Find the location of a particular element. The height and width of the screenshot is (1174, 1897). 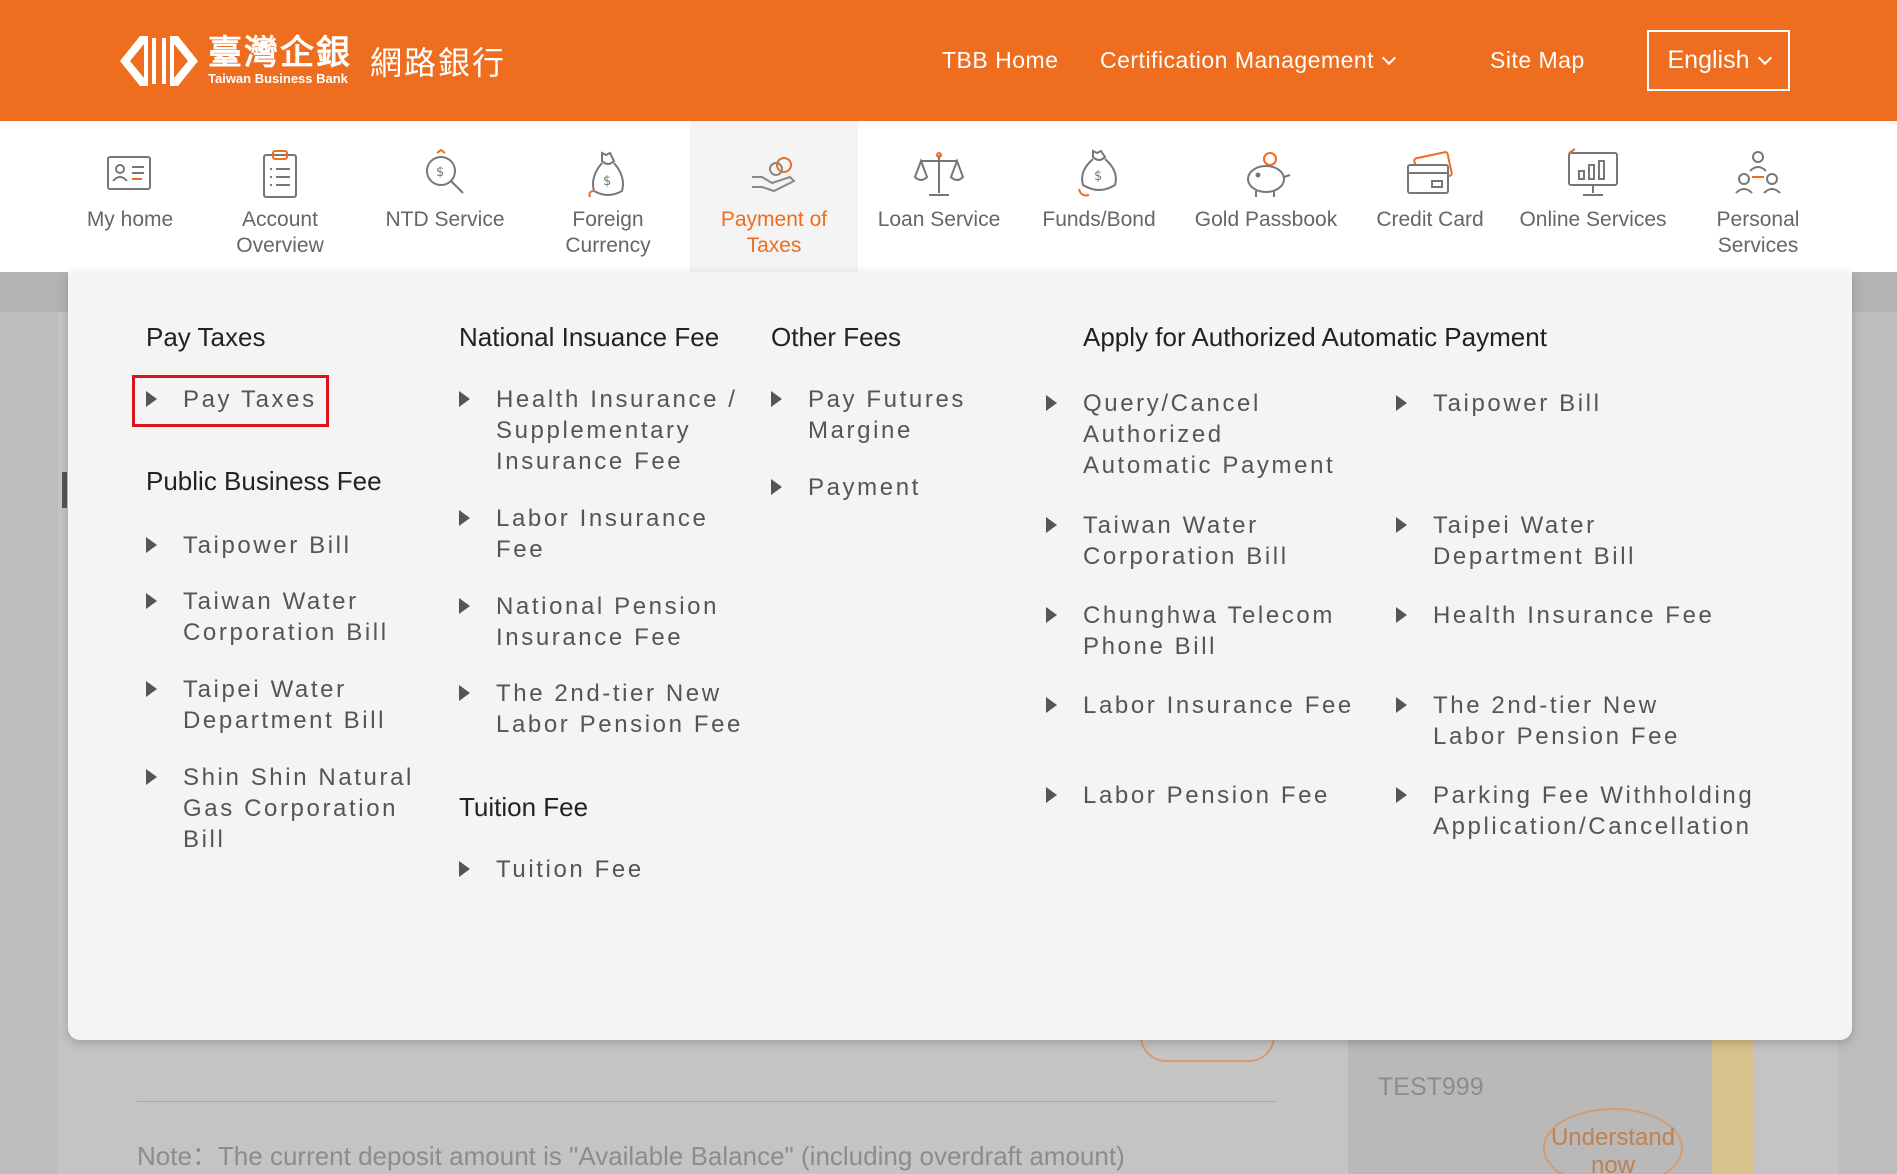

scales-icon is located at coordinates (939, 174).